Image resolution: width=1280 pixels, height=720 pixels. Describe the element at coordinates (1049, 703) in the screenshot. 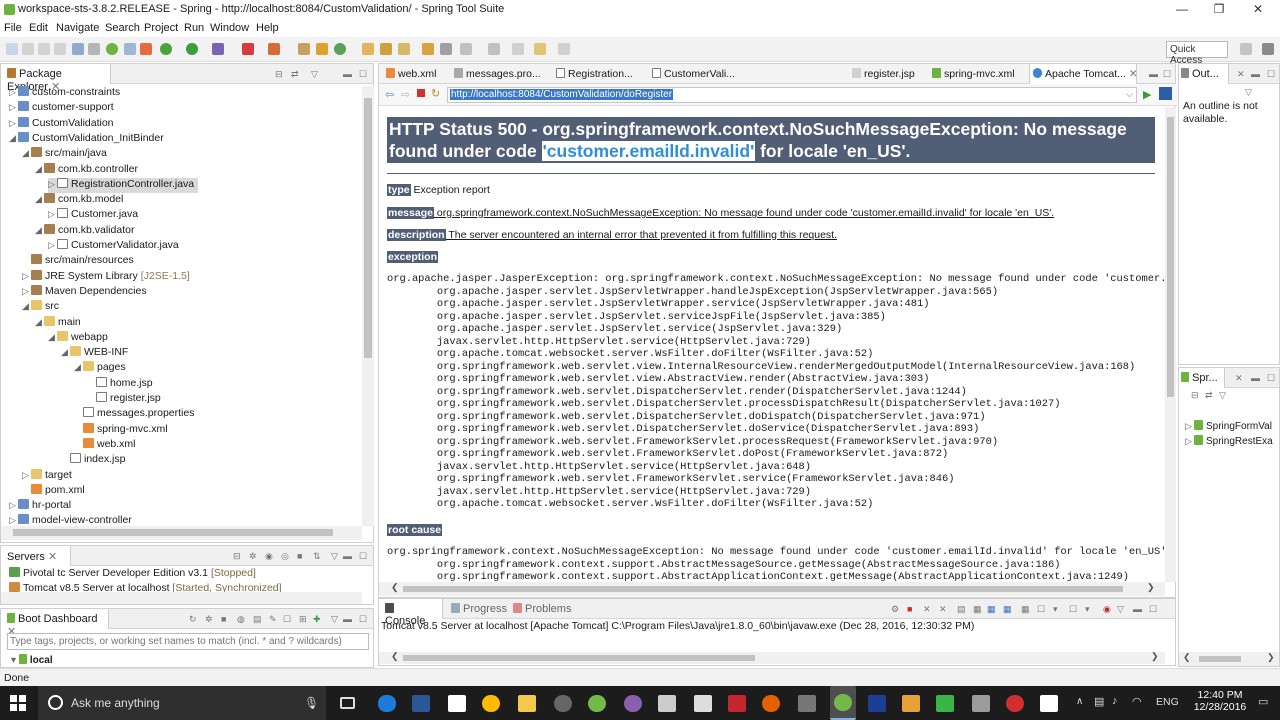

I see `terminal-icon` at that location.